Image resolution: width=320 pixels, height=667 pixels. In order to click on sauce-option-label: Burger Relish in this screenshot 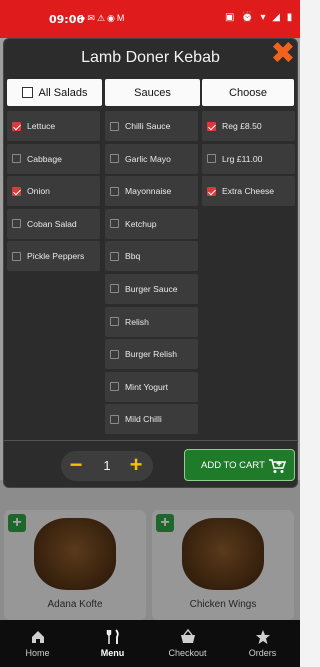, I will do `click(151, 354)`.